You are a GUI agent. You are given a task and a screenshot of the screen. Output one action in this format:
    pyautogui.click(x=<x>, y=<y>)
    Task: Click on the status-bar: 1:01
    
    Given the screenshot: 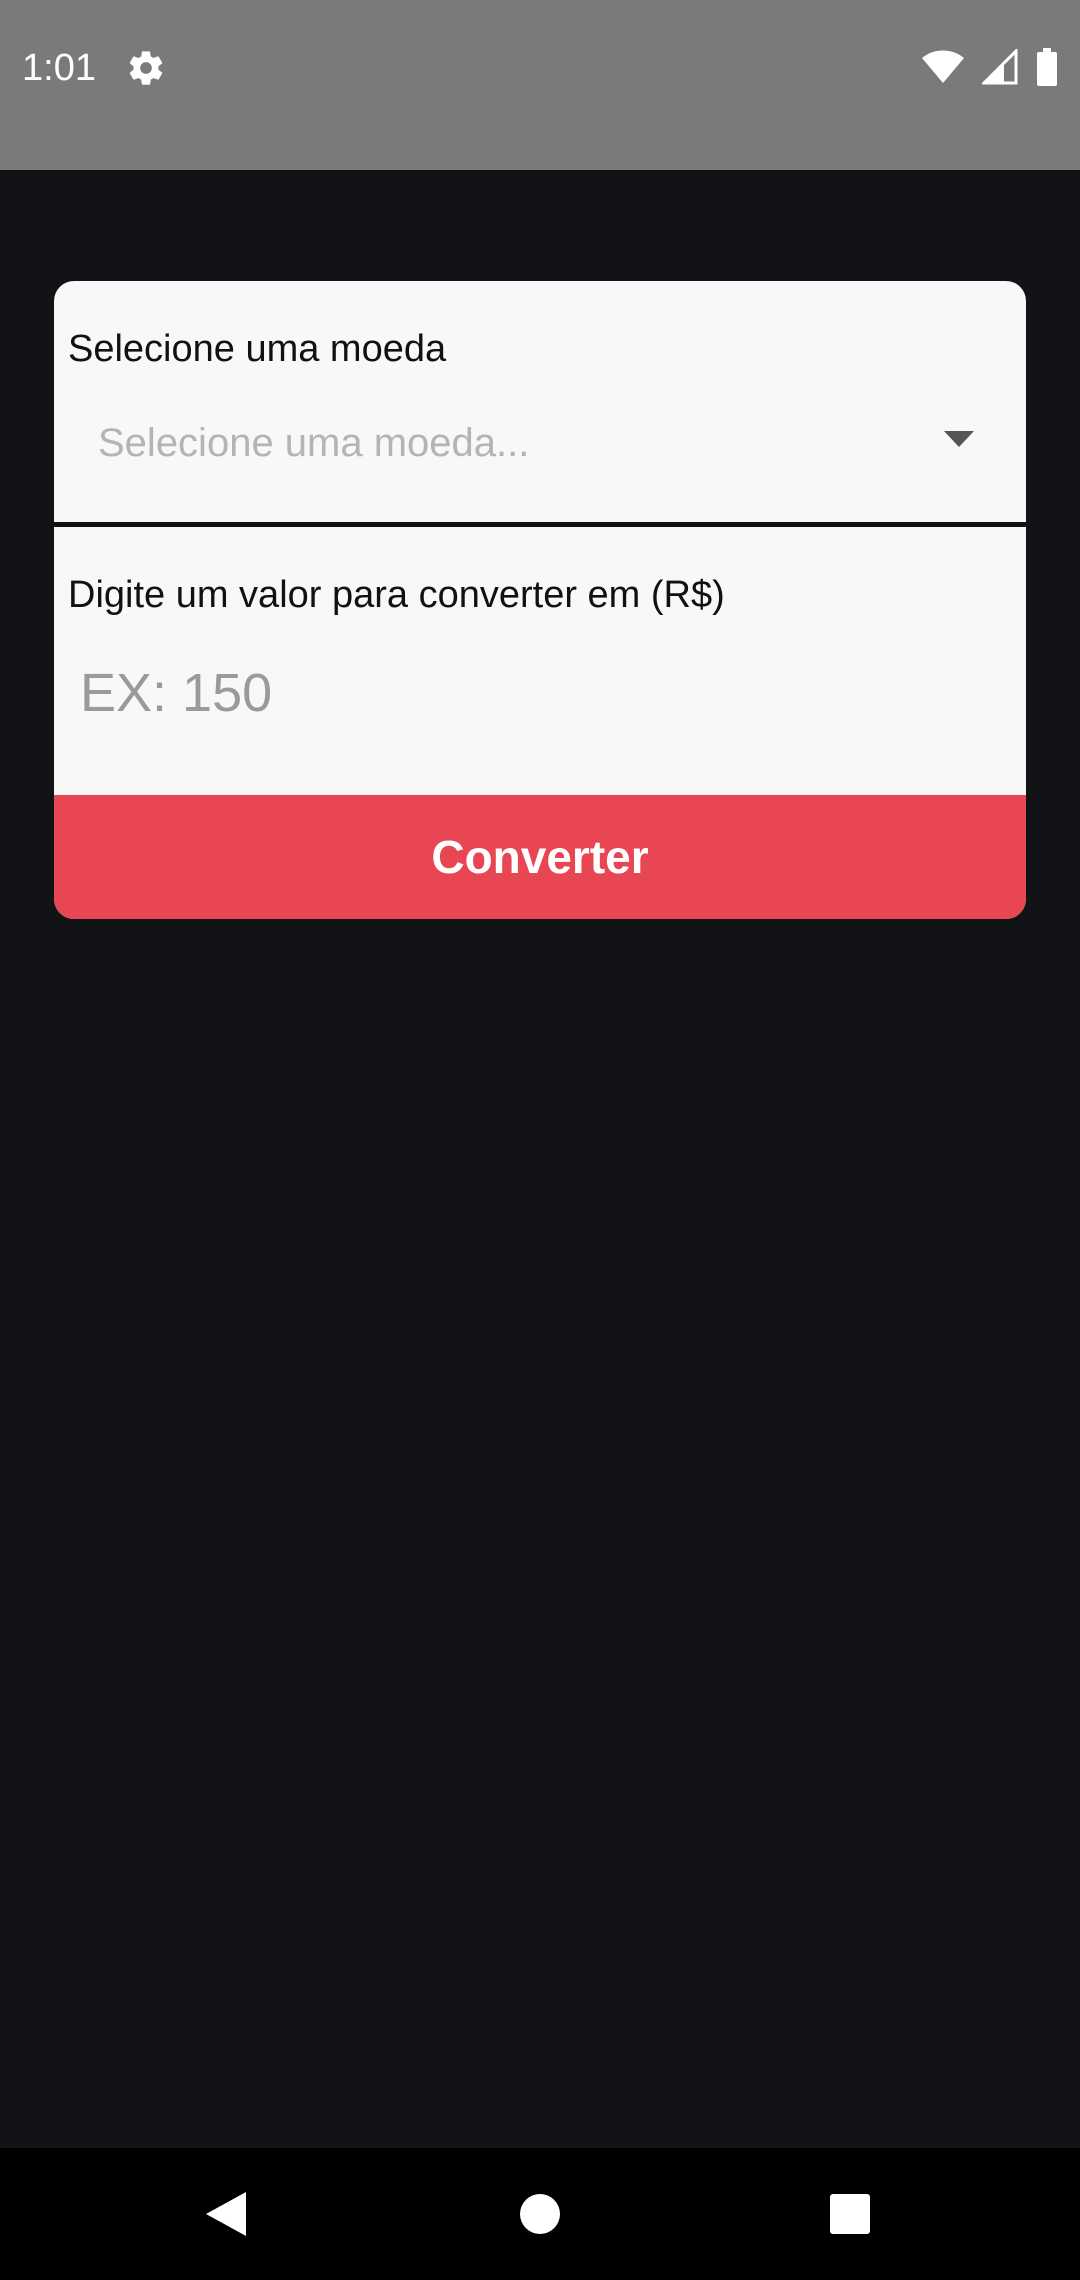 What is the action you would take?
    pyautogui.click(x=540, y=85)
    